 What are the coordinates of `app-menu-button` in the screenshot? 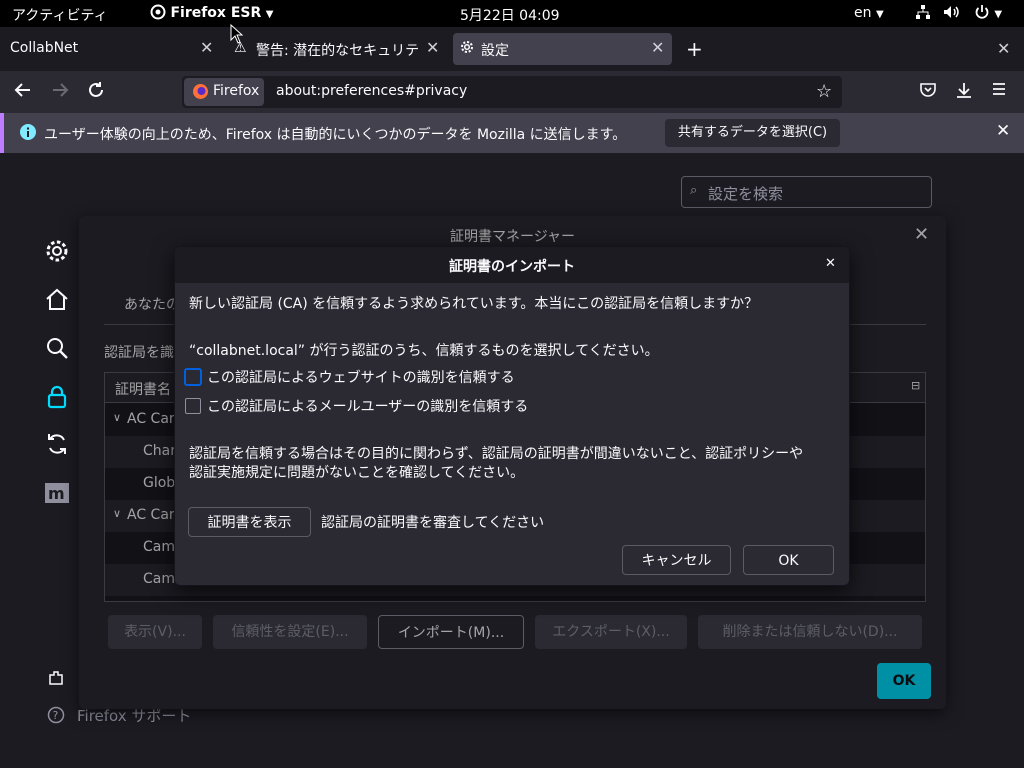 It's located at (999, 91).